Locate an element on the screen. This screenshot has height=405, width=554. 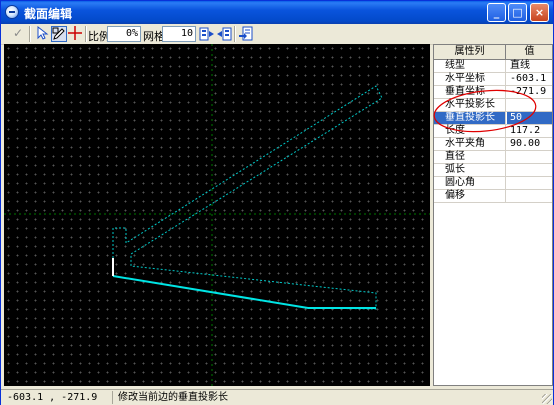
property-name: 直径 is located at coordinates (470, 157).